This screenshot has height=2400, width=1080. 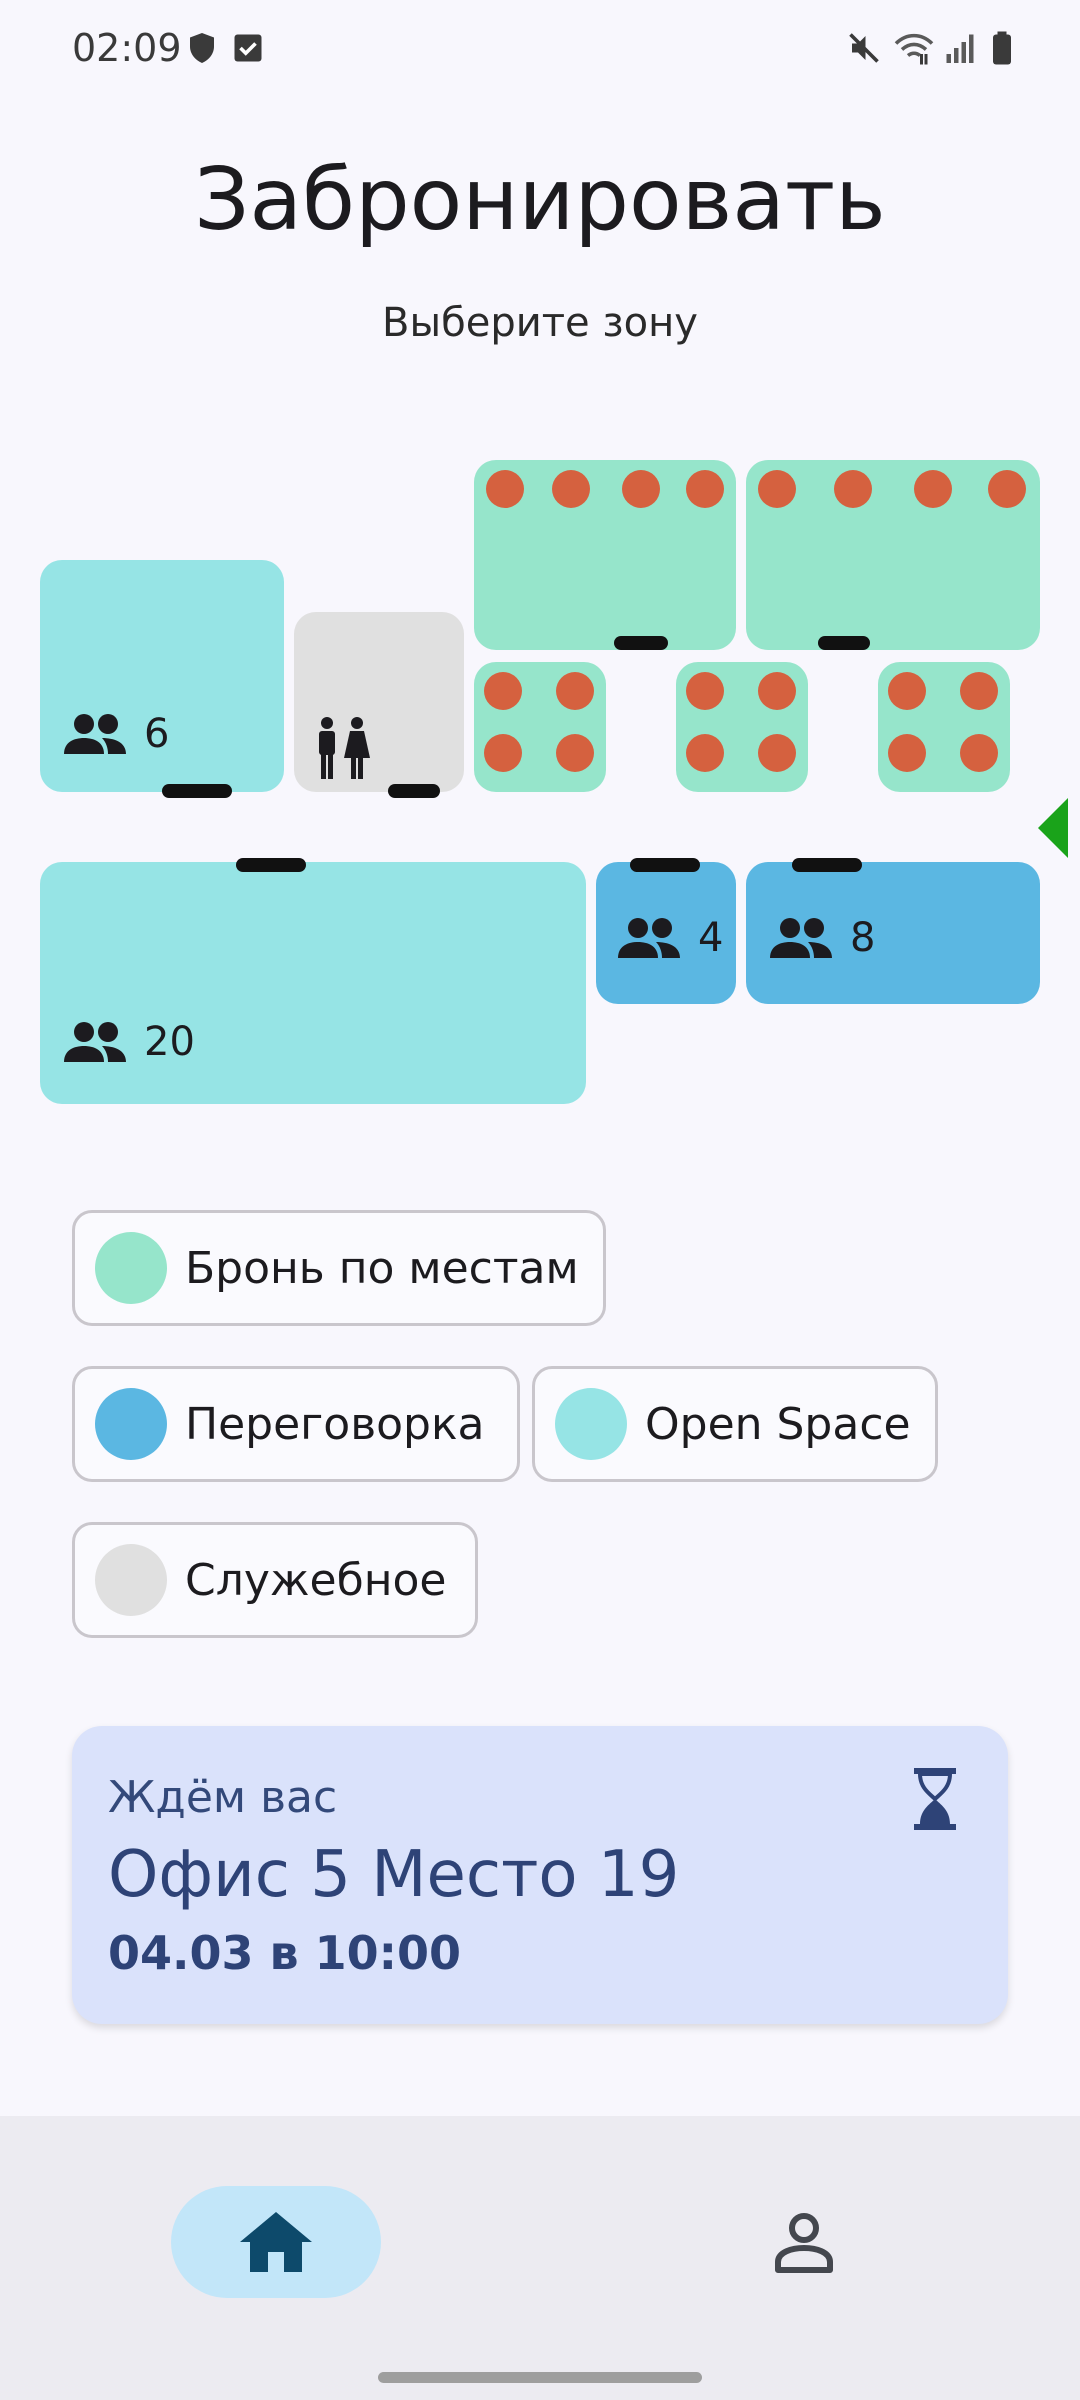 What do you see at coordinates (893, 555) in the screenshot?
I see `seat-zone-top-right` at bounding box center [893, 555].